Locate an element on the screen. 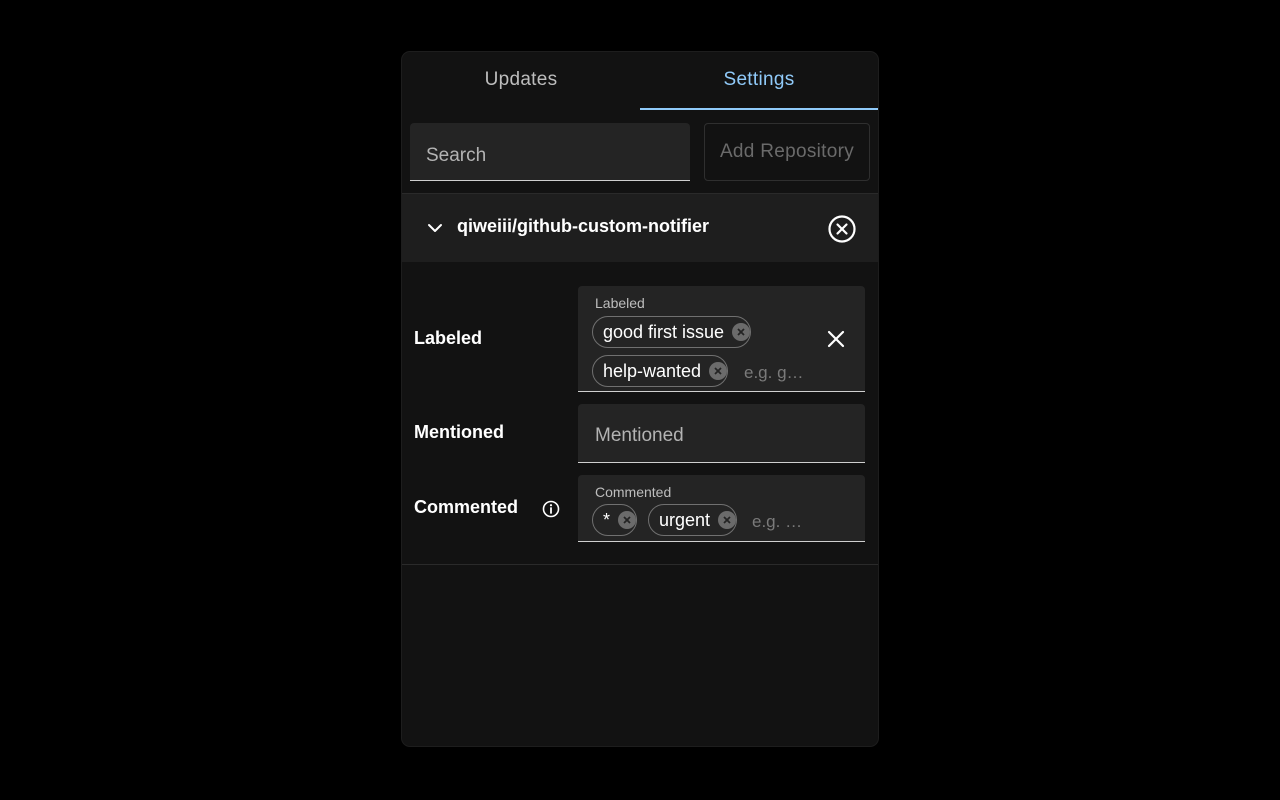 The height and width of the screenshot is (800, 1280). commented-field-label: Commented is located at coordinates (633, 492).